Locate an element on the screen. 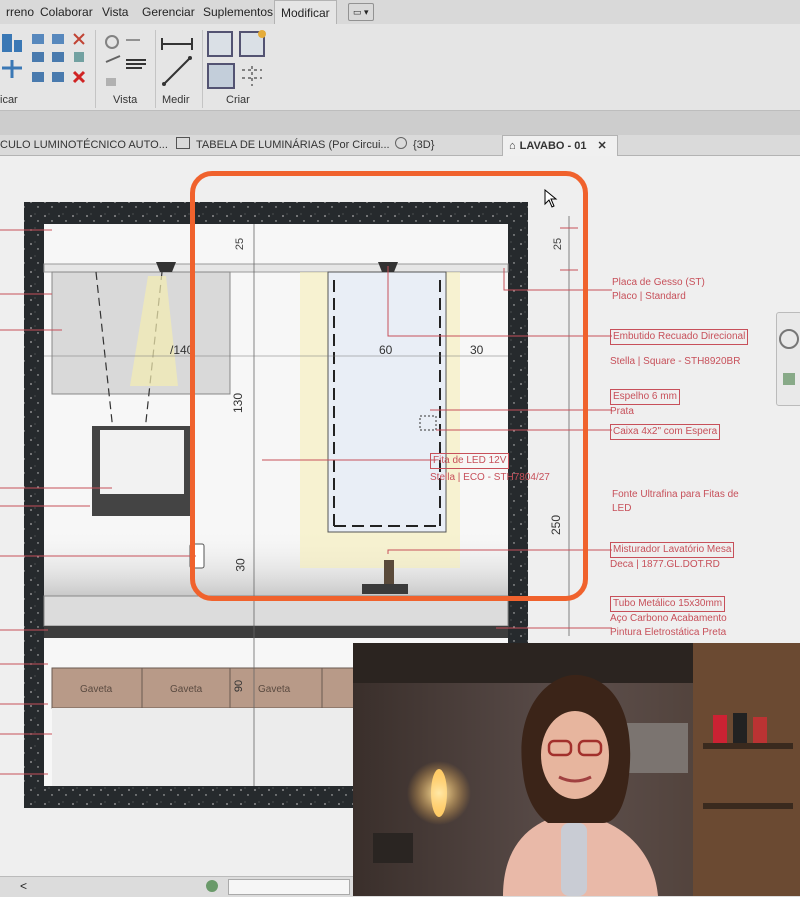  annotation-title: Misturador Lavatório Mesa is located at coordinates (672, 550).